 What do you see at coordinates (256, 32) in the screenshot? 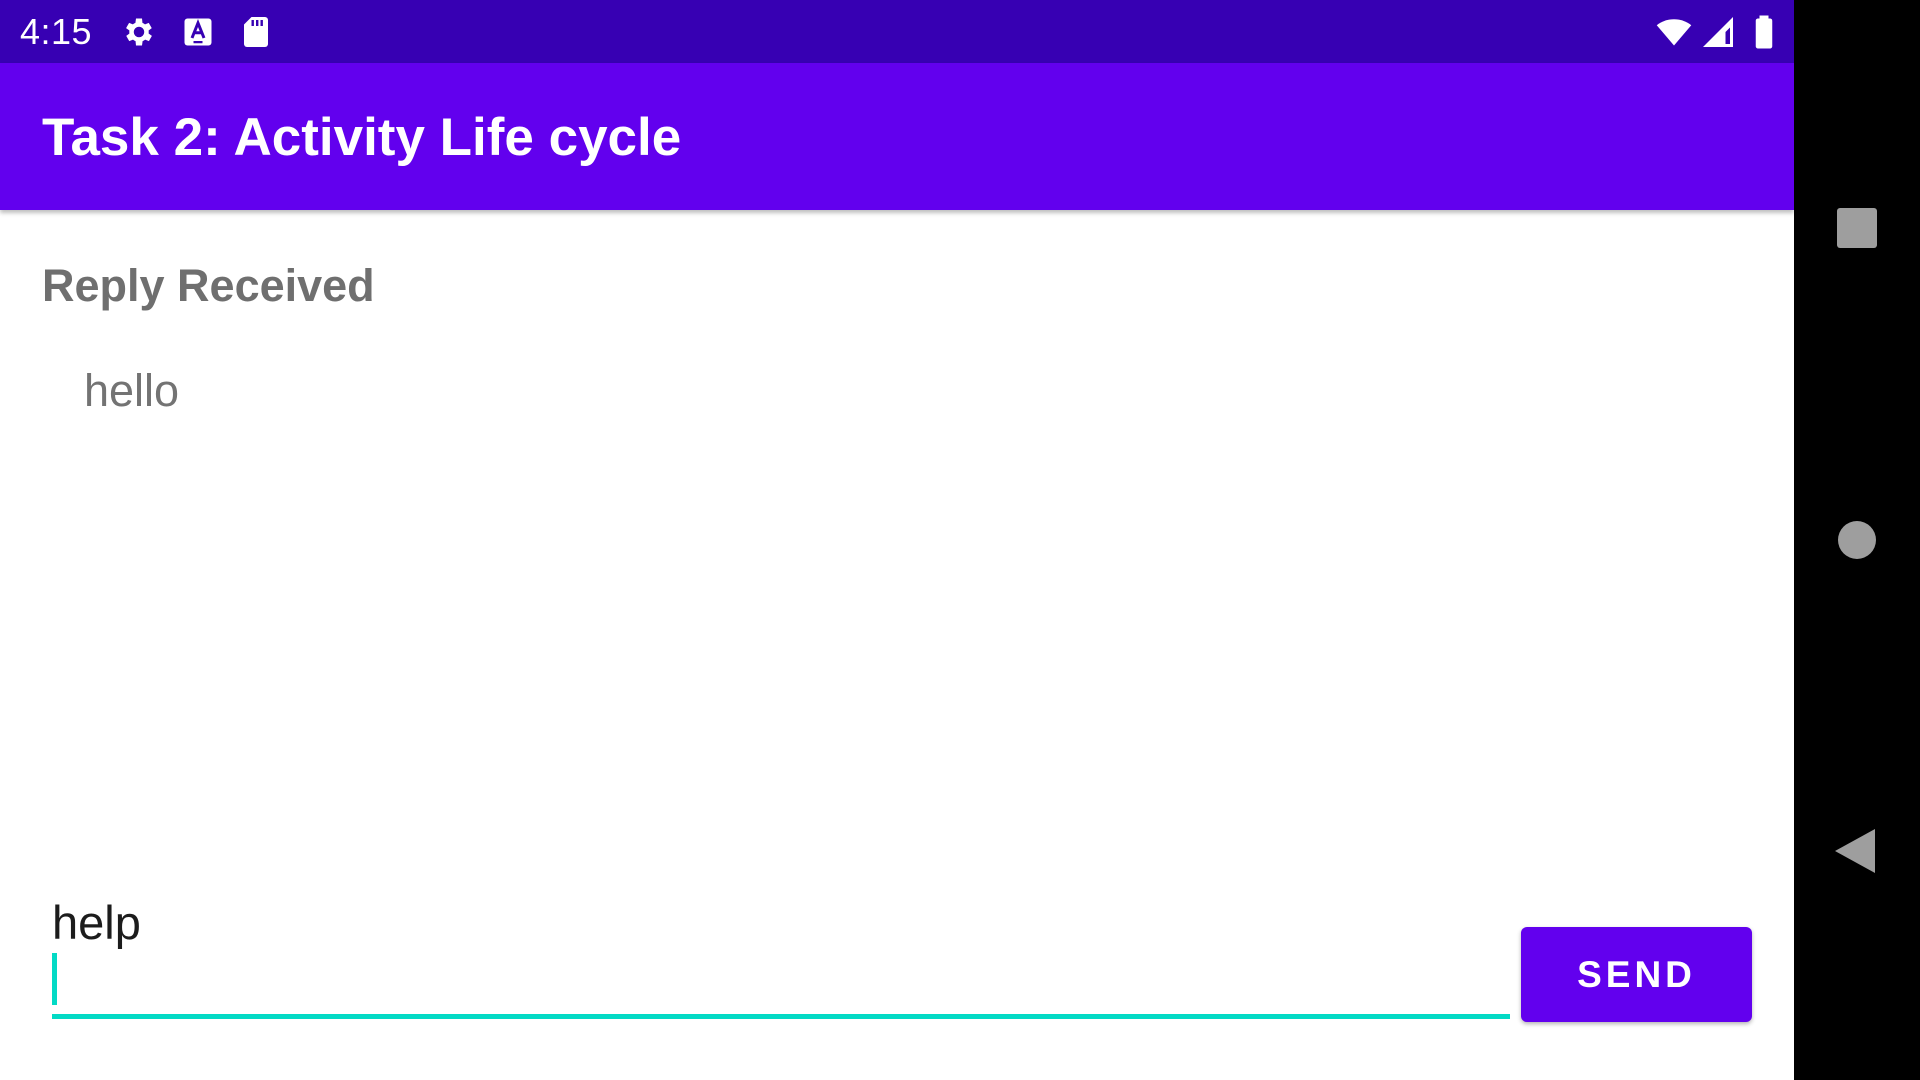
I see `sd-card-icon` at bounding box center [256, 32].